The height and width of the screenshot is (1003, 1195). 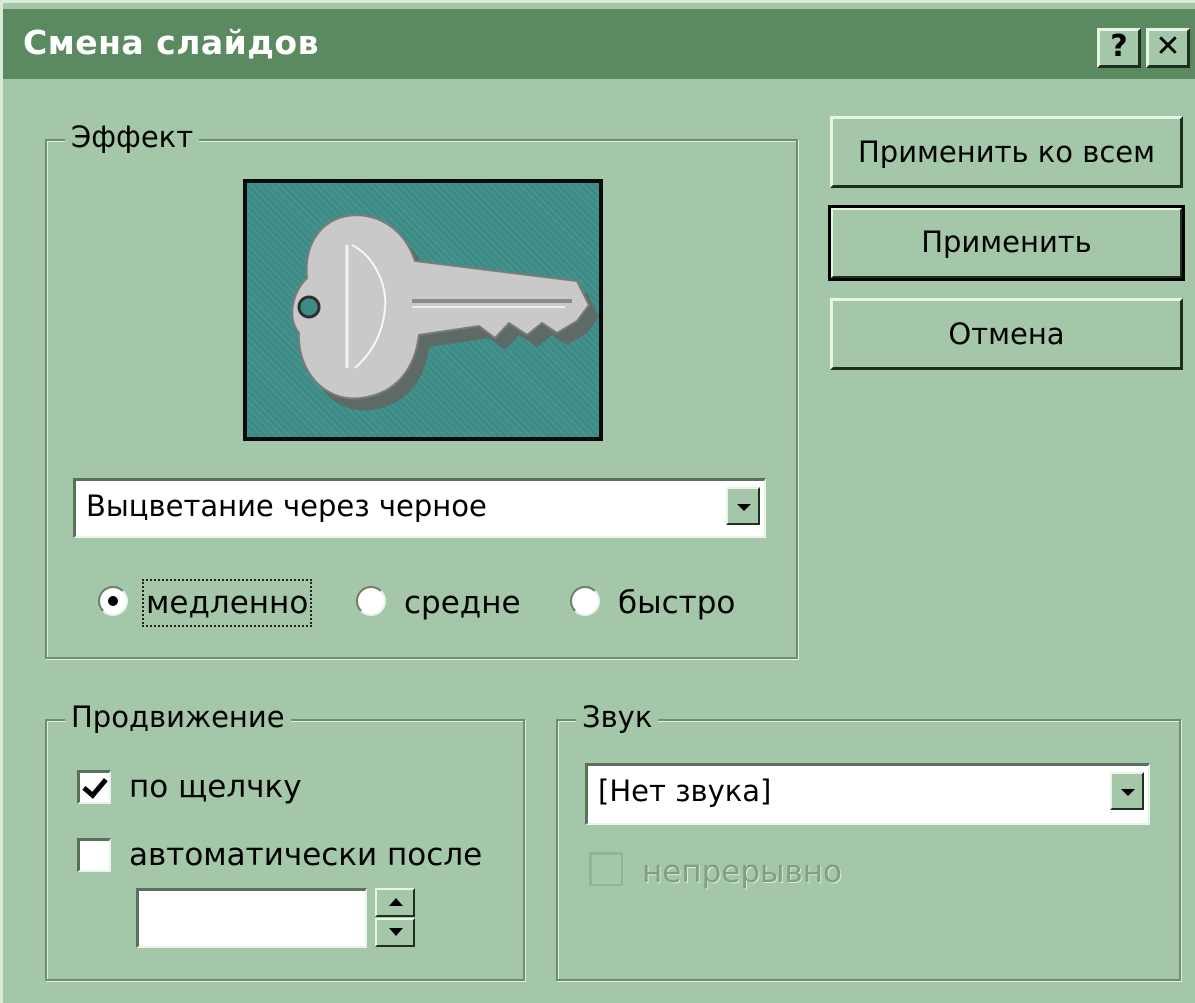 What do you see at coordinates (395, 932) in the screenshot?
I see `spin-down-icon` at bounding box center [395, 932].